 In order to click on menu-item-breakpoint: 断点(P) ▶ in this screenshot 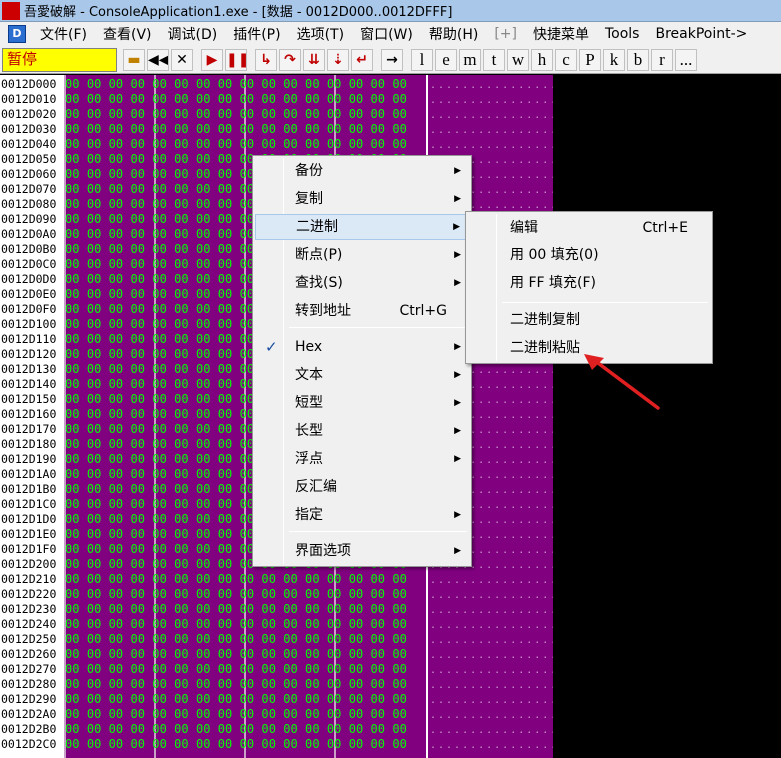, I will do `click(362, 255)`.